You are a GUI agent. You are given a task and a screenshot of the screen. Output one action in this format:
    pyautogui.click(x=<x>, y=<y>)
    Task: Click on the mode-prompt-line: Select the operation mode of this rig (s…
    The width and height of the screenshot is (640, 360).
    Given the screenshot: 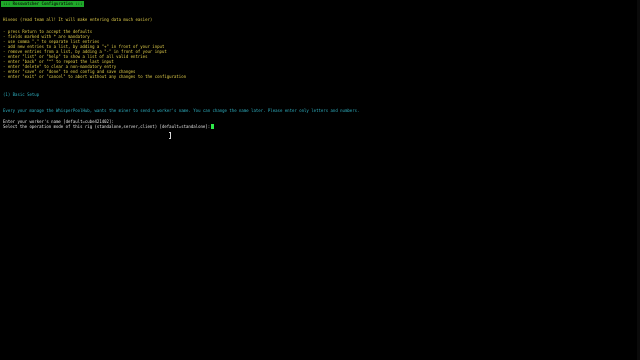 What is the action you would take?
    pyautogui.click(x=109, y=126)
    